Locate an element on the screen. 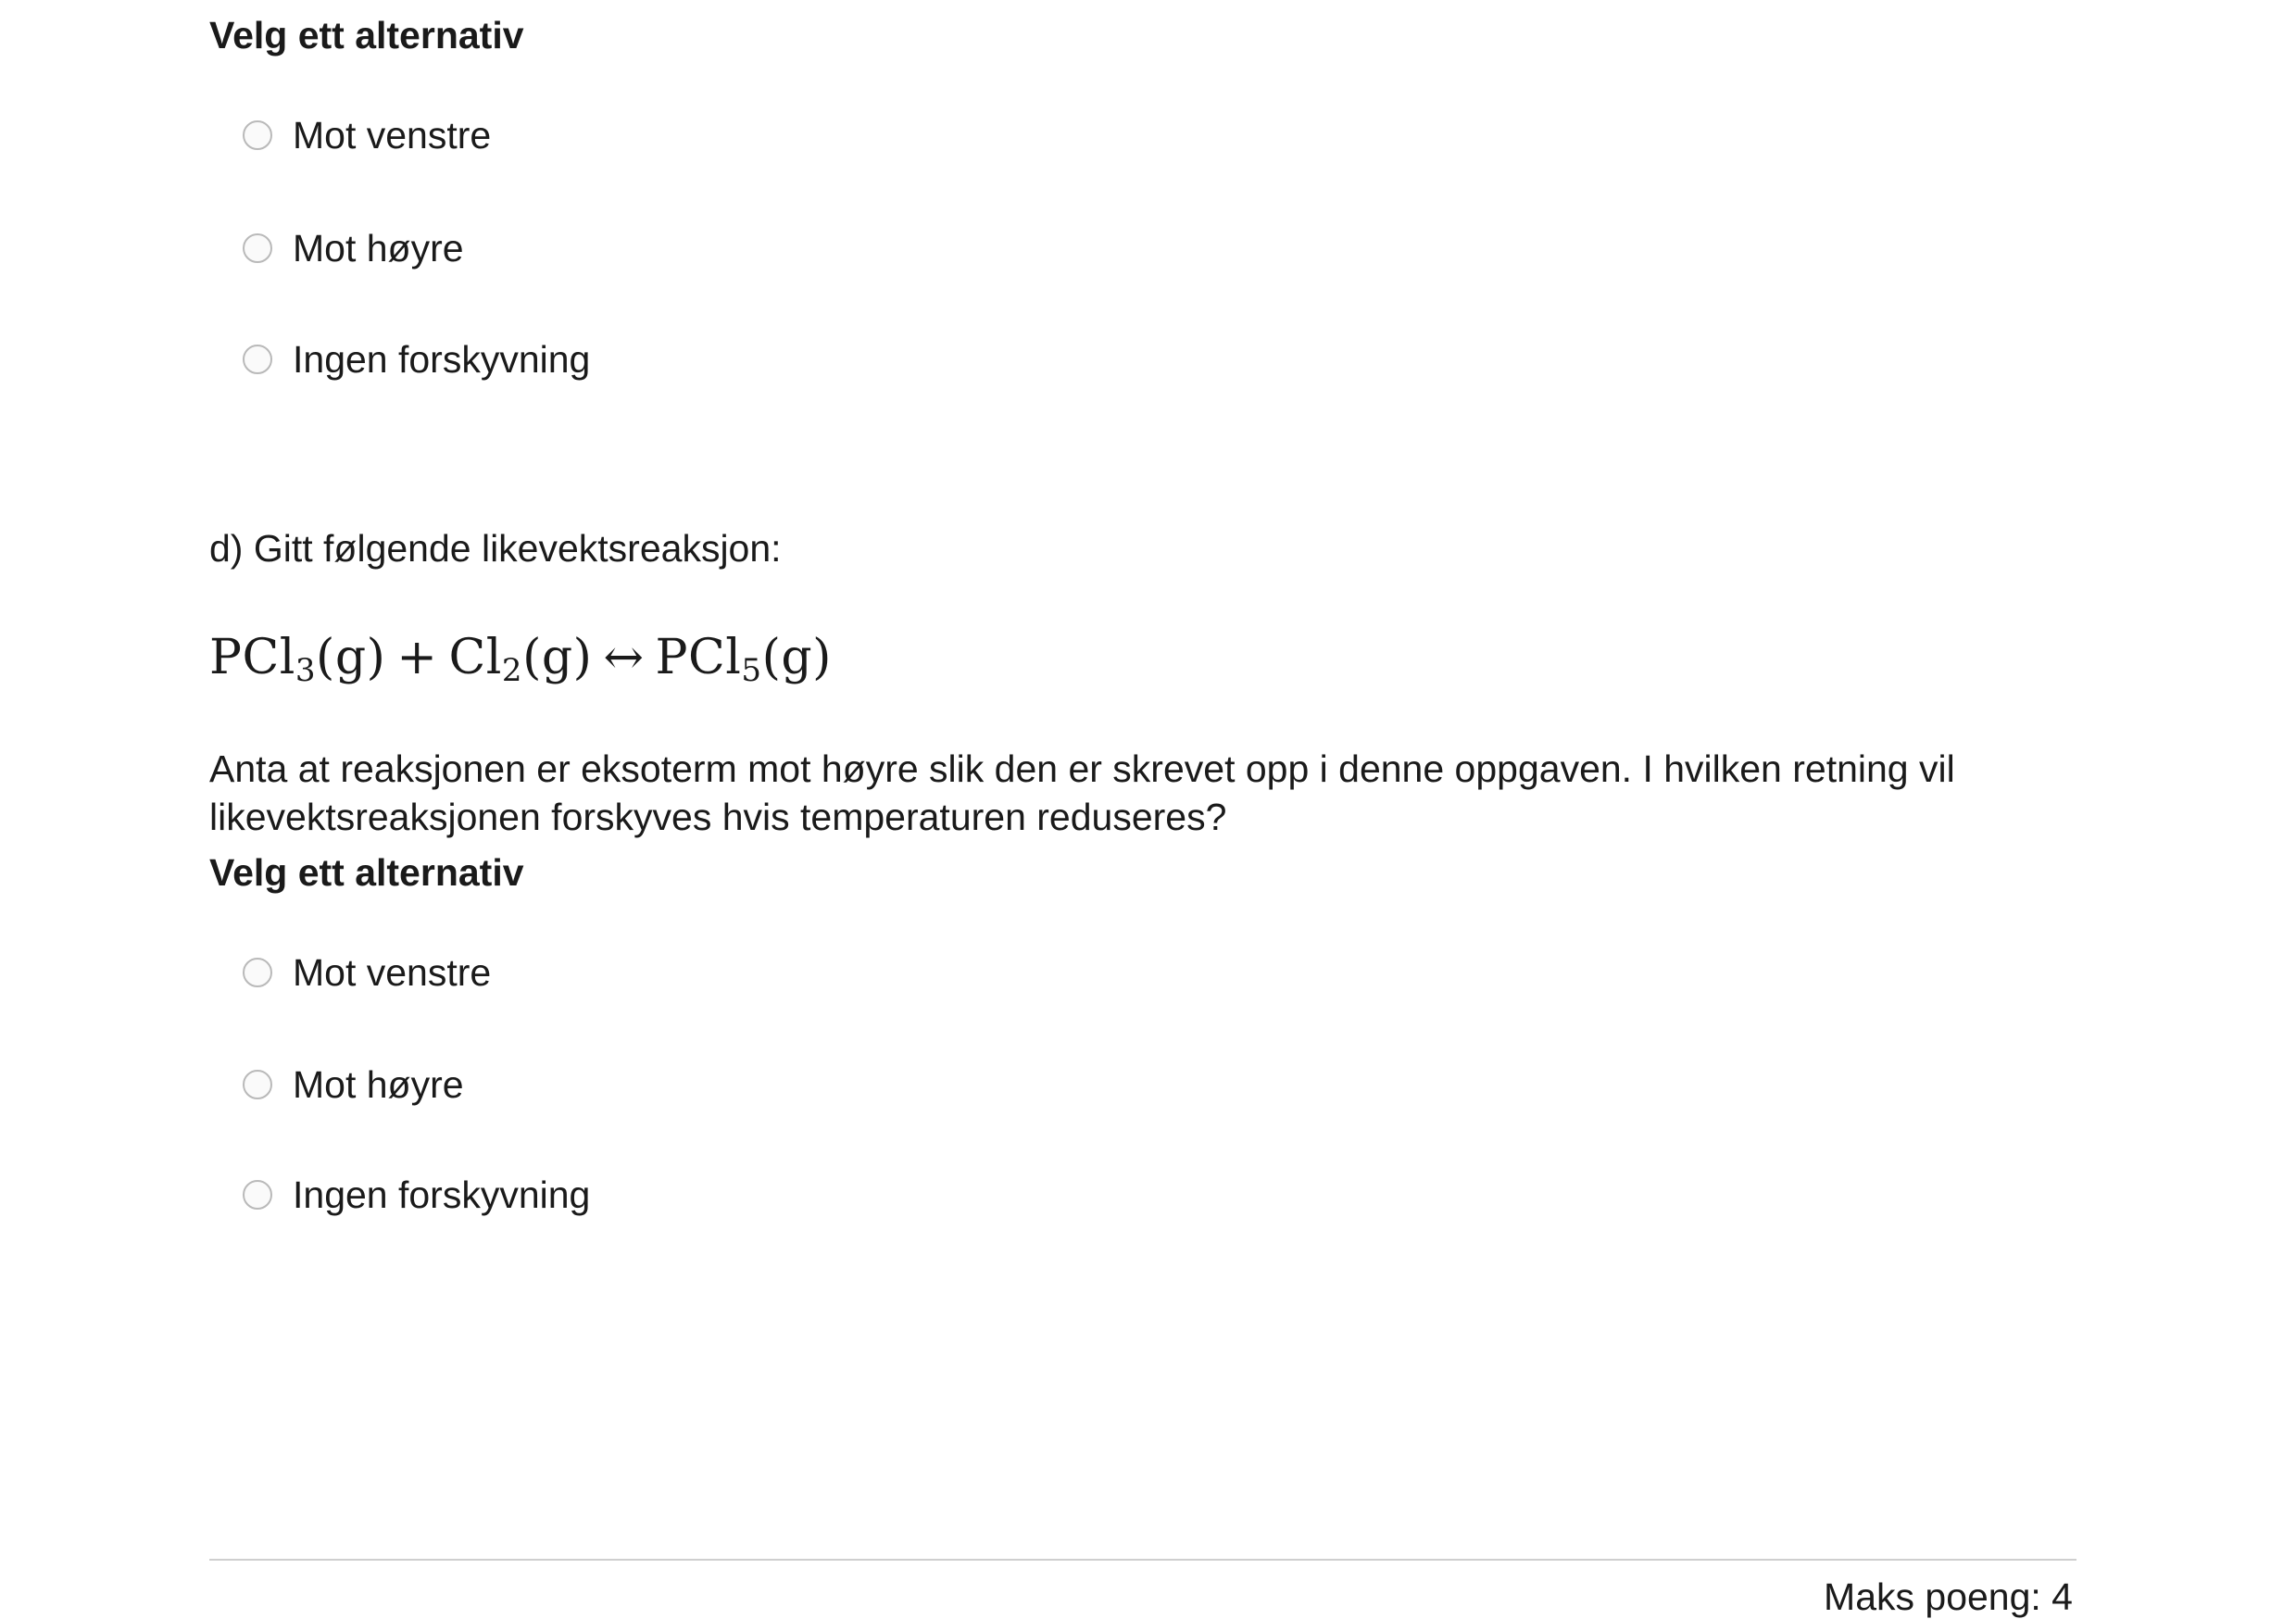  reaction-equation: PCl3(g) + Cl2(g) ↔ PCl5(g) is located at coordinates (520, 657).